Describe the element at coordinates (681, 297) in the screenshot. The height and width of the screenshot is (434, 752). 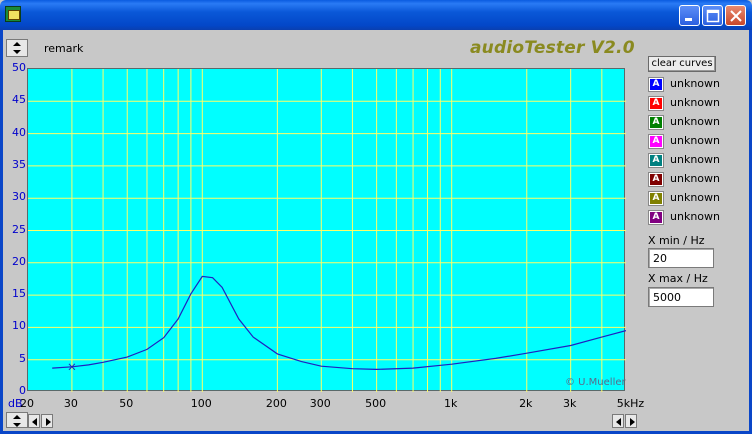
I see `xmax-input` at that location.